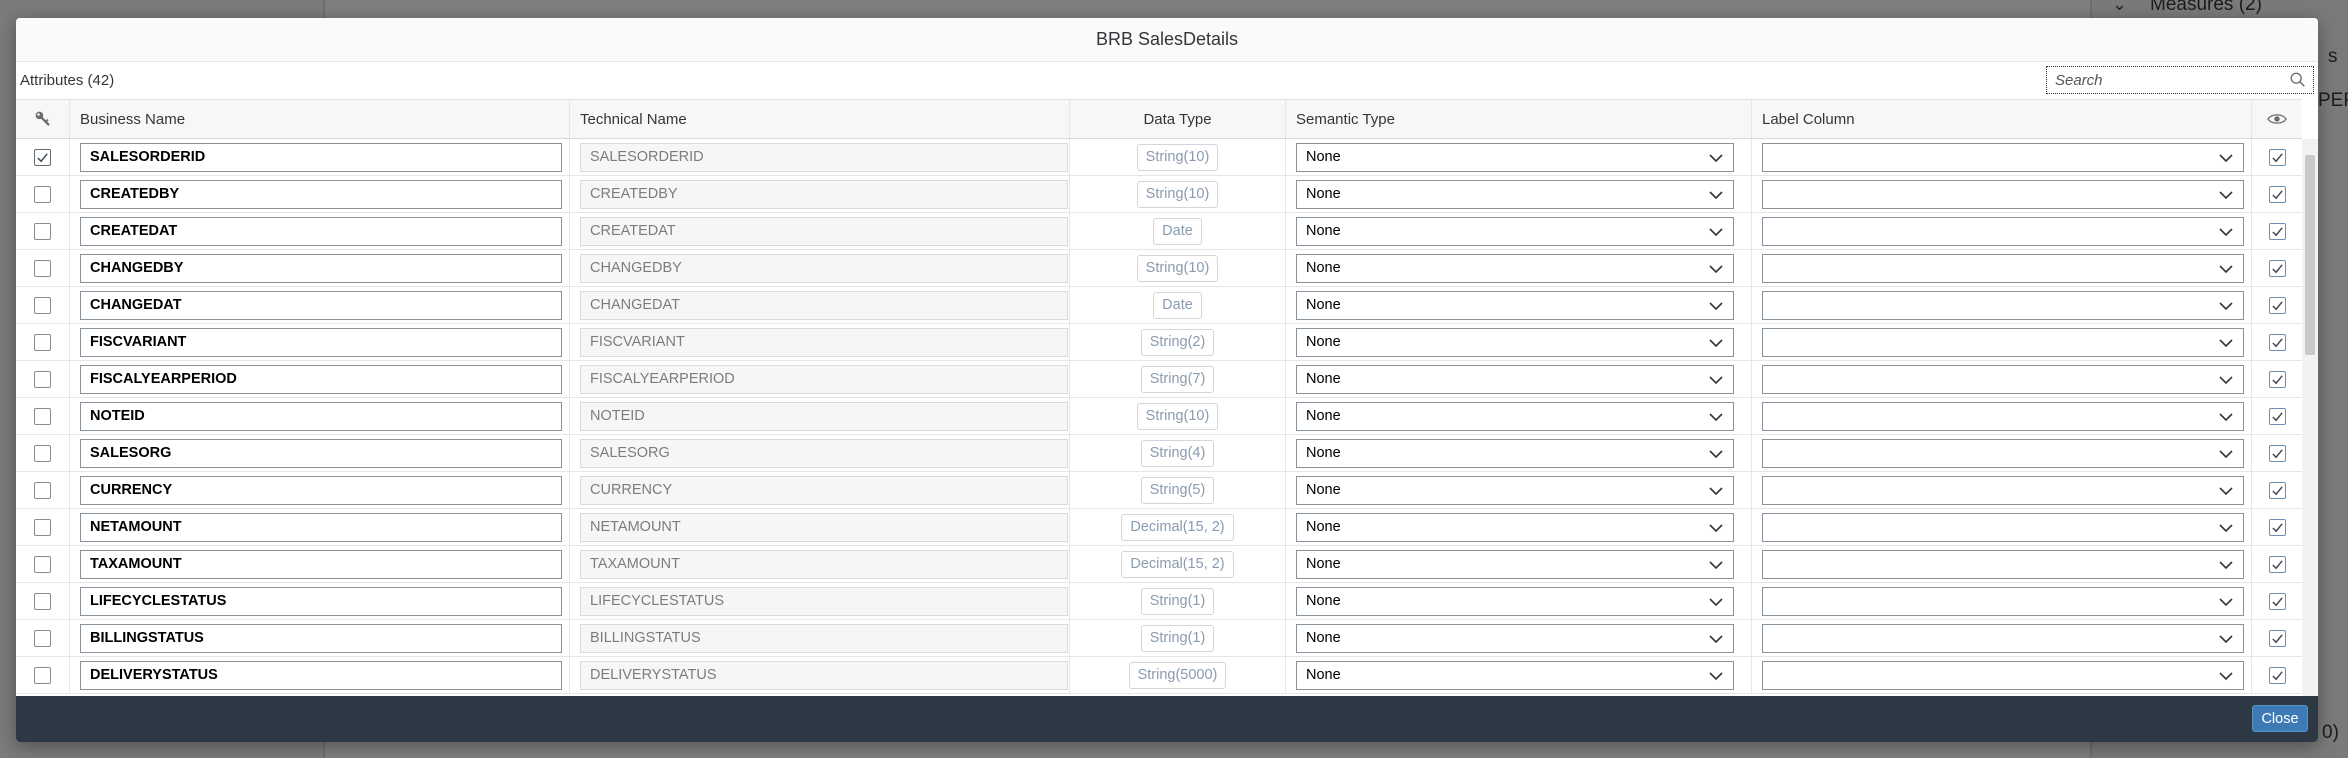 The width and height of the screenshot is (2348, 758). I want to click on key-icon, so click(42, 118).